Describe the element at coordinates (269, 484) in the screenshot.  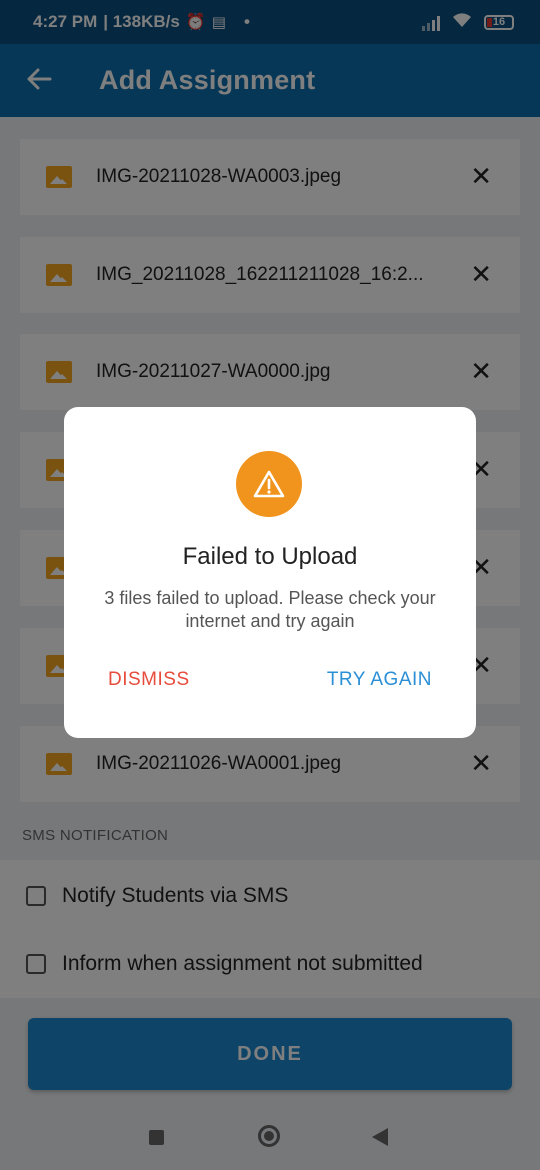
I see `warning-icon` at that location.